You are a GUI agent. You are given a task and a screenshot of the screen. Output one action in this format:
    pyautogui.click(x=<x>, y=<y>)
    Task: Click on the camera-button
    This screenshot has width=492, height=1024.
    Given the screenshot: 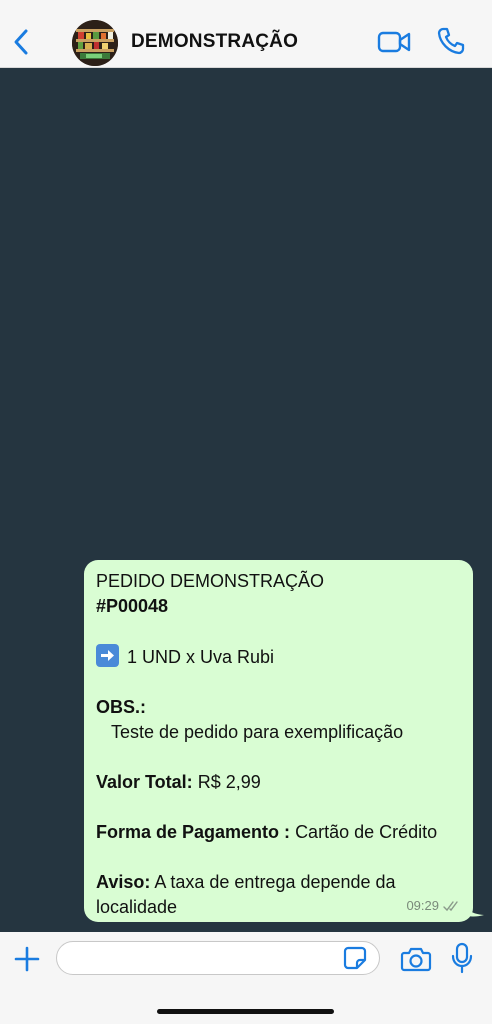 What is the action you would take?
    pyautogui.click(x=416, y=959)
    